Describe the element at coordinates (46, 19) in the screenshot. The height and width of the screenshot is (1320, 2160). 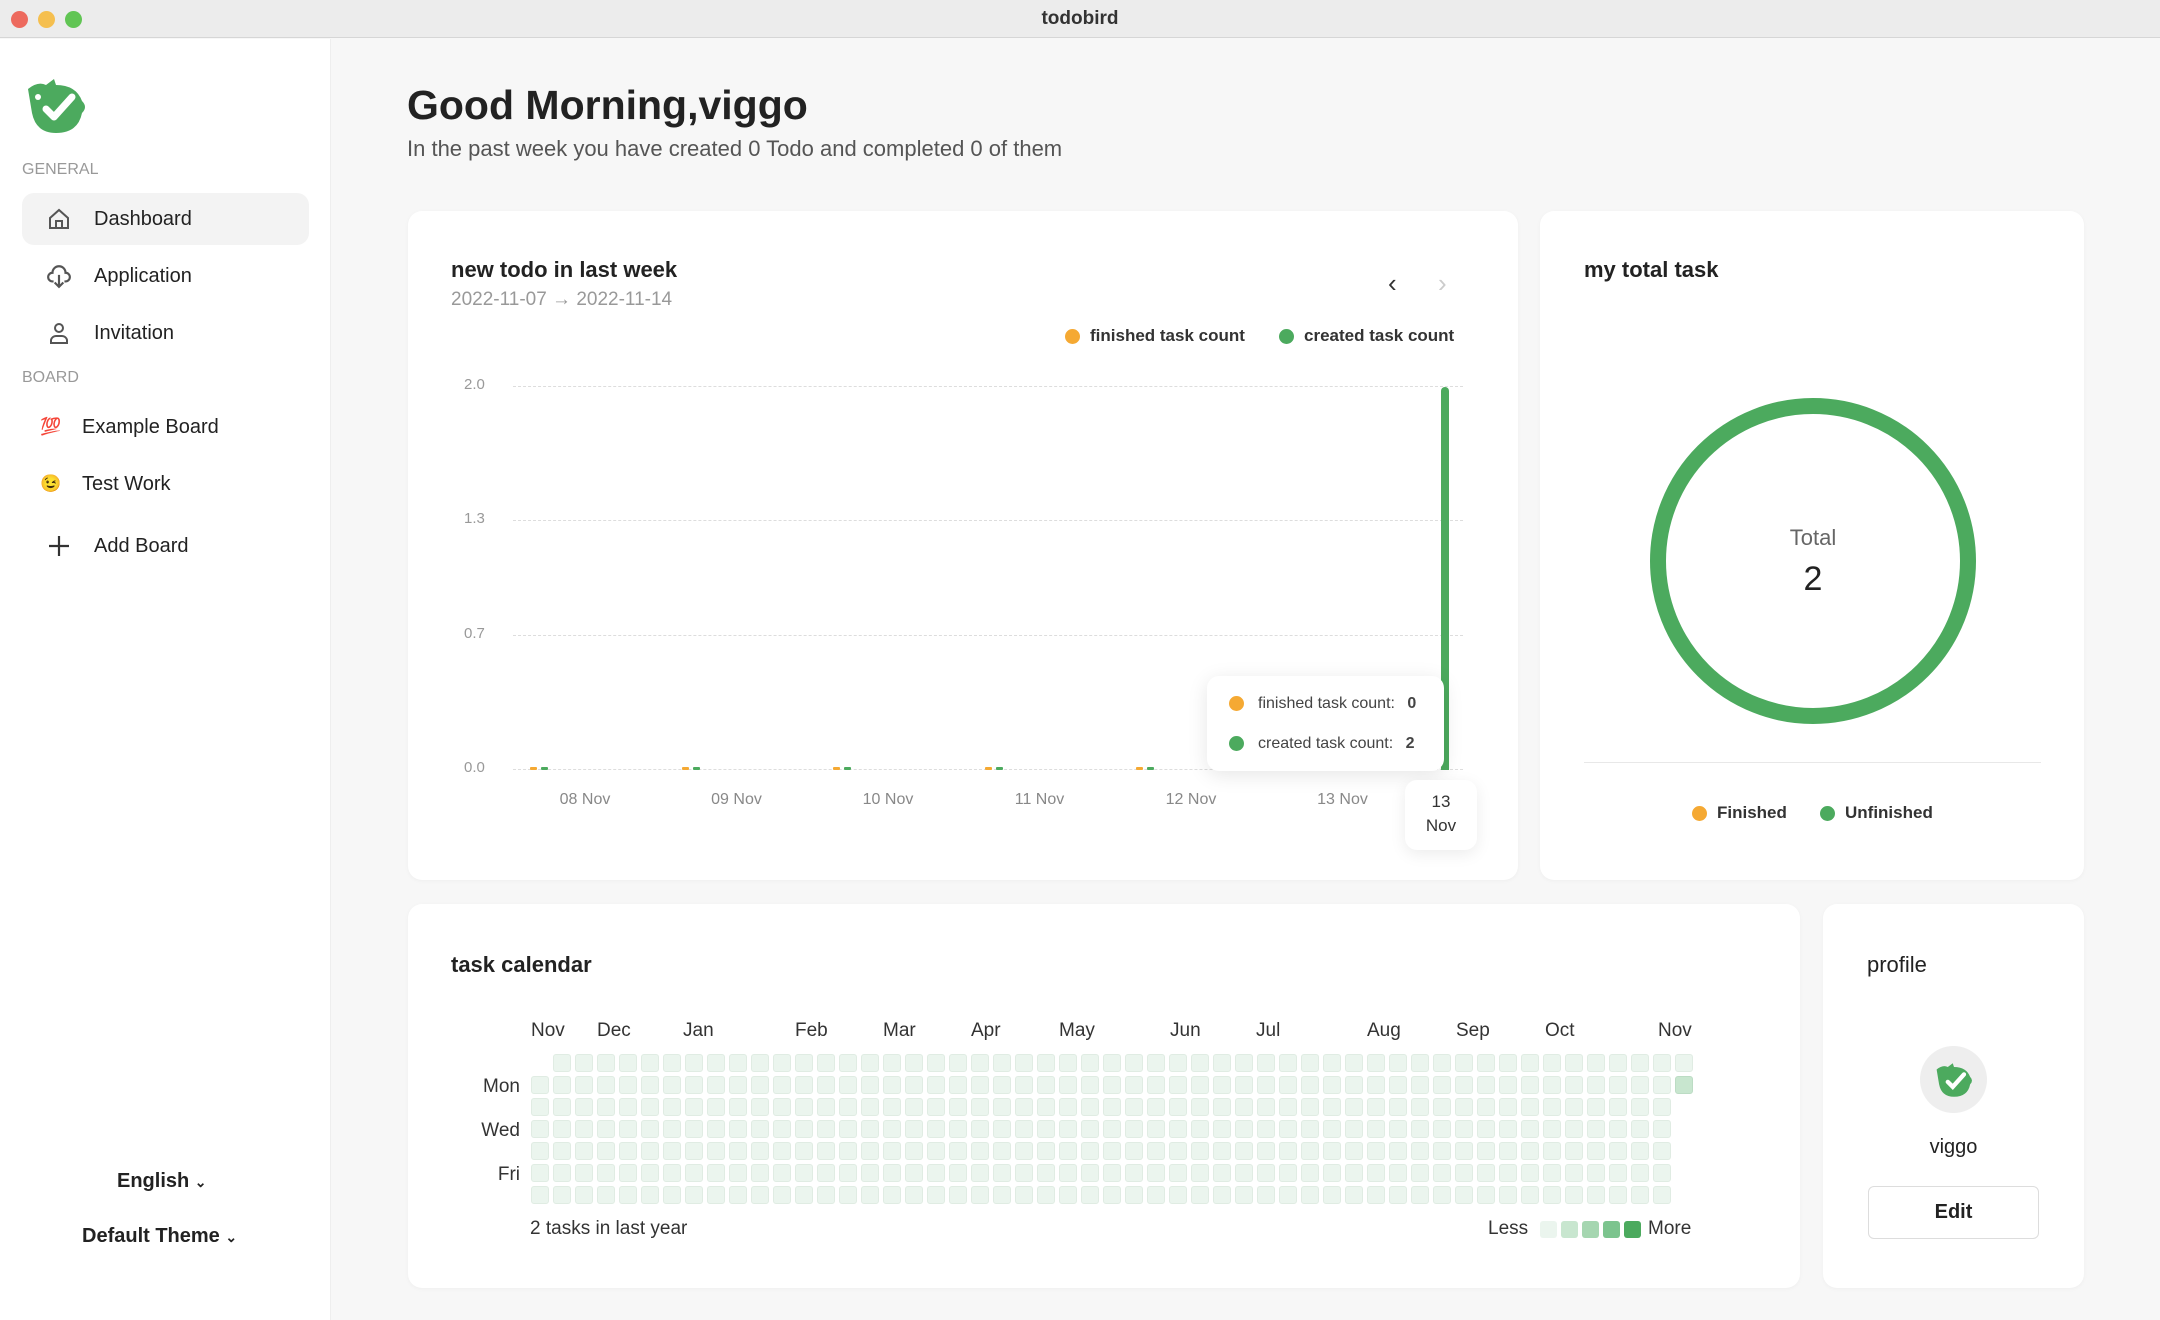
I see `minimize-window-button` at that location.